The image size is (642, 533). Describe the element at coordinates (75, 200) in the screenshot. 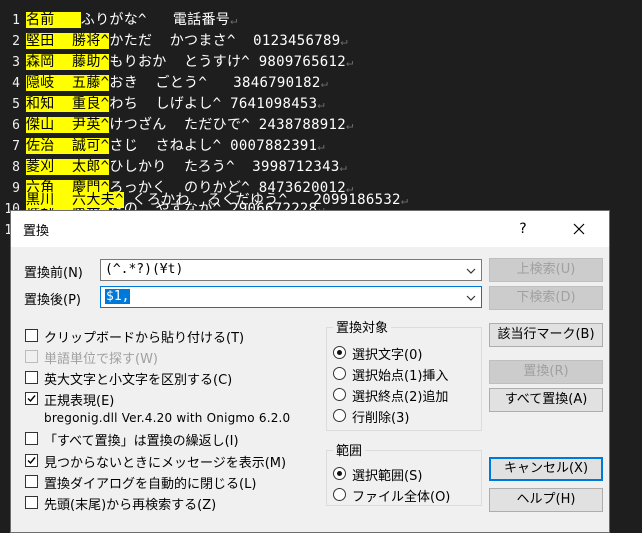

I see `selection-highlight: 黒川 六大夫^` at that location.